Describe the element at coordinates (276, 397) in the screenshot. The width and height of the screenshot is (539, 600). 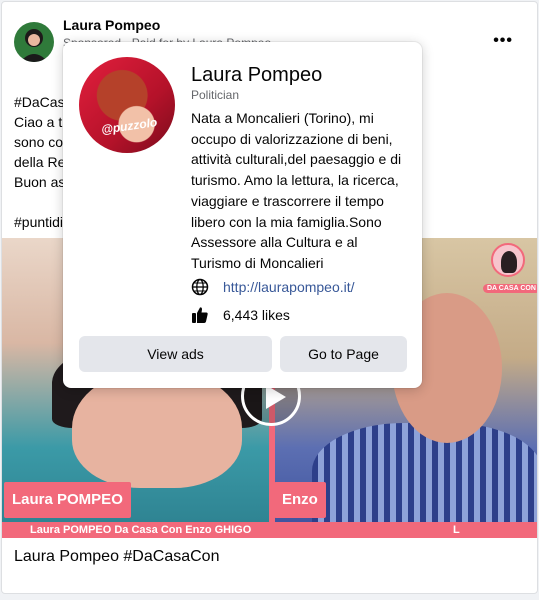
I see `play-icon` at that location.